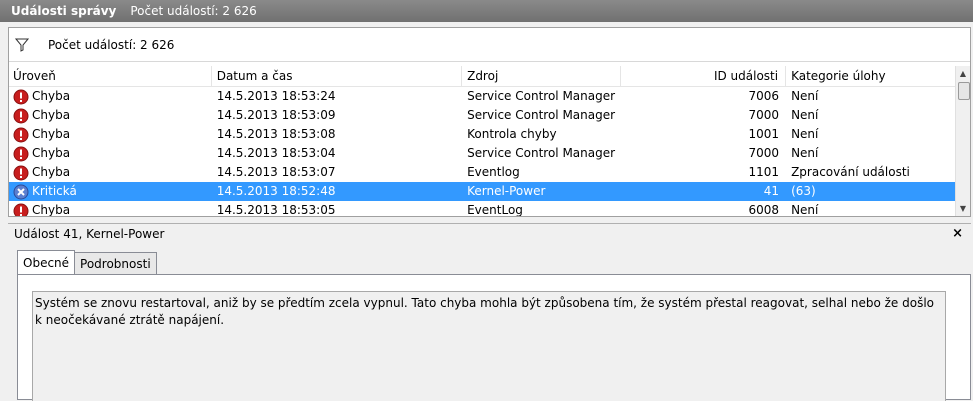 Image resolution: width=973 pixels, height=401 pixels. What do you see at coordinates (276, 134) in the screenshot?
I see `cell-date: 14.5.2013 18:53:08` at bounding box center [276, 134].